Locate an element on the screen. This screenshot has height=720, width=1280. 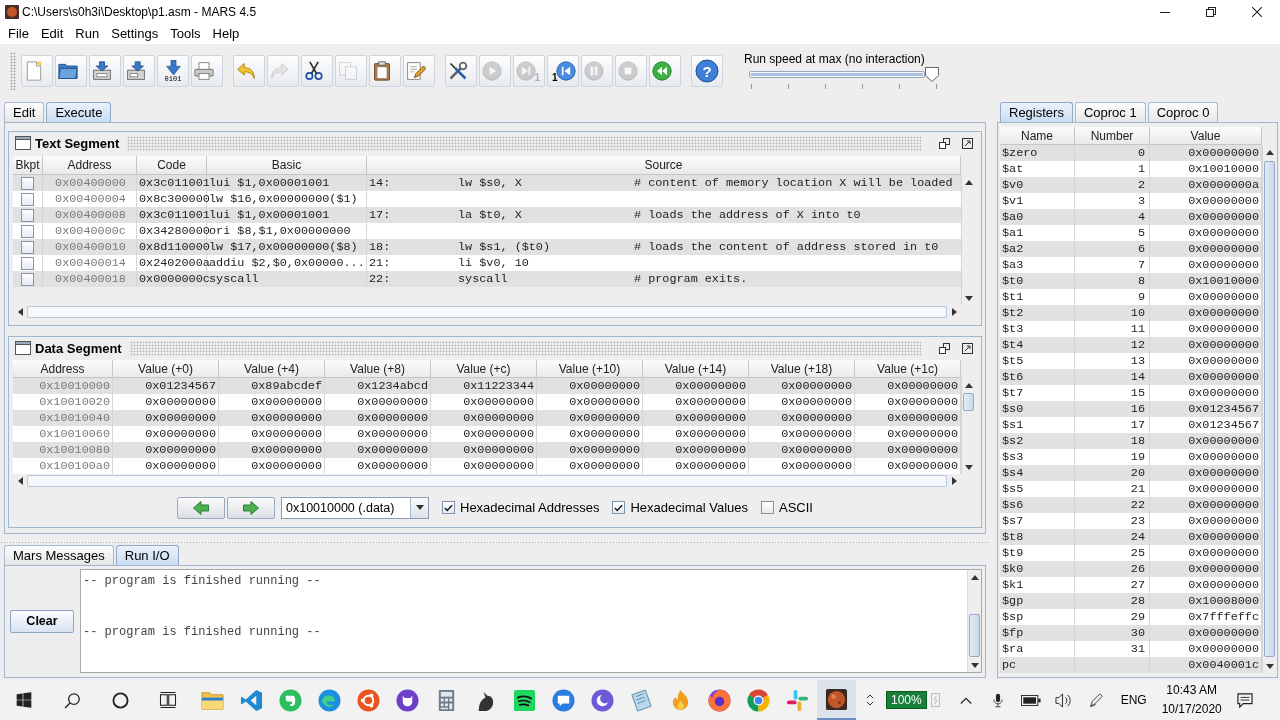
scrollbar is located at coordinates (974, 621).